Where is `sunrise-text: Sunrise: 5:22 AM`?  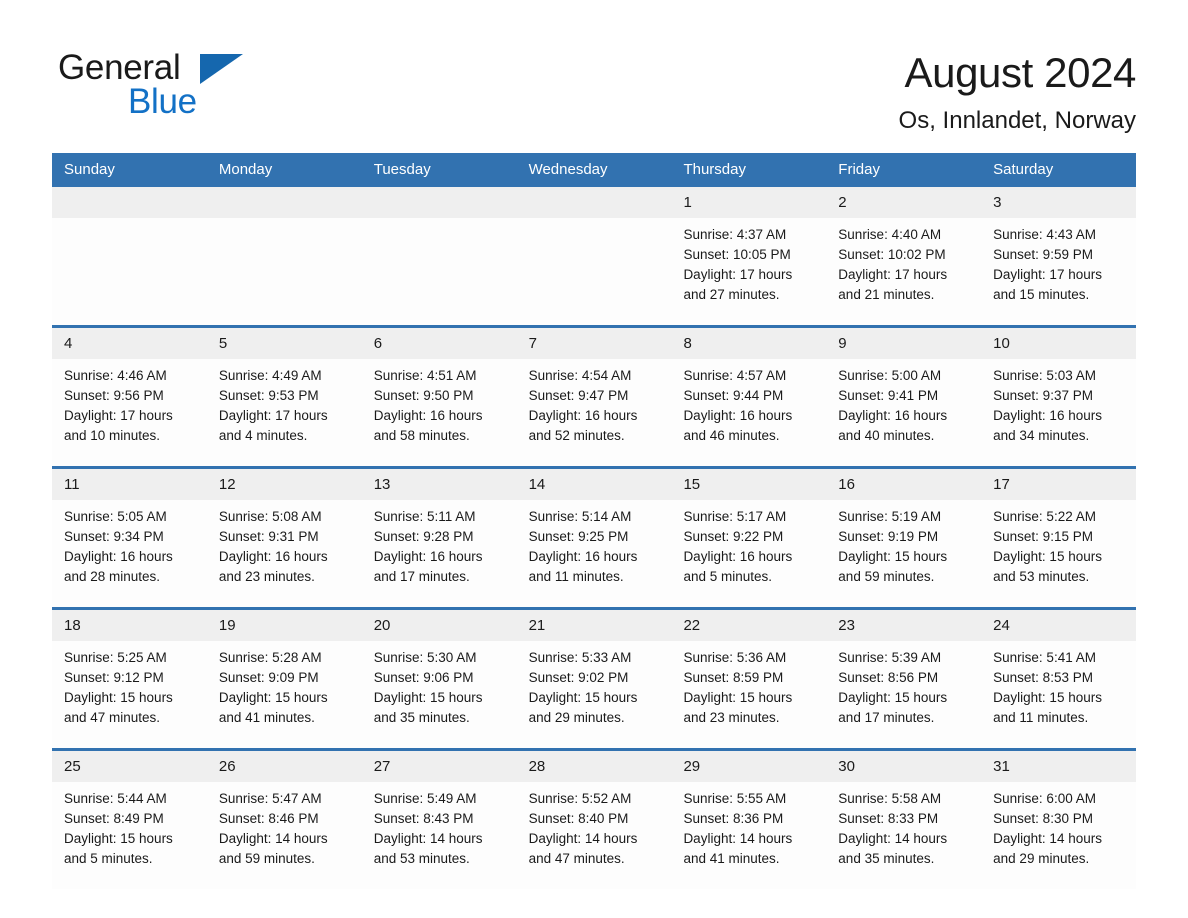
sunrise-text: Sunrise: 5:22 AM is located at coordinates (1044, 516).